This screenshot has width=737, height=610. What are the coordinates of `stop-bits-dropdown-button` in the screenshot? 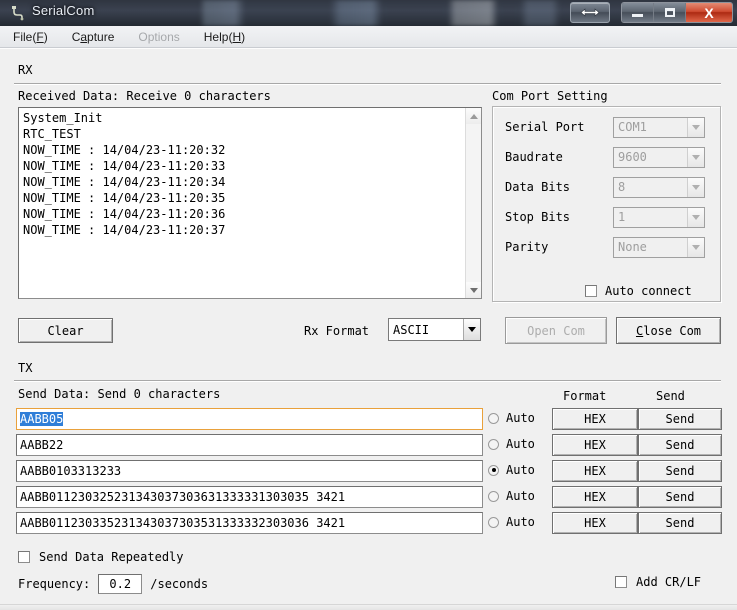 It's located at (695, 217).